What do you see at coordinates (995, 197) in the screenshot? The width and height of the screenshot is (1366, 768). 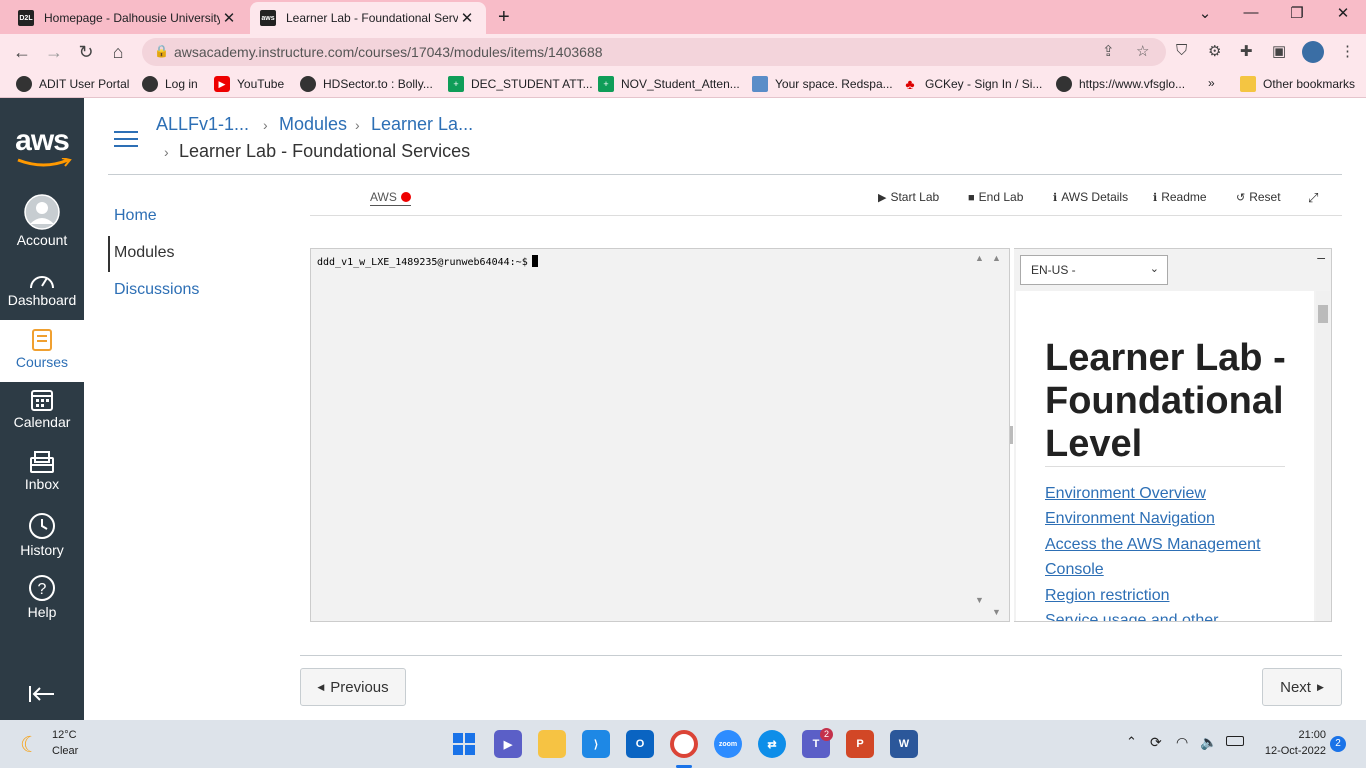 I see `end-lab-button: ■ End Lab` at bounding box center [995, 197].